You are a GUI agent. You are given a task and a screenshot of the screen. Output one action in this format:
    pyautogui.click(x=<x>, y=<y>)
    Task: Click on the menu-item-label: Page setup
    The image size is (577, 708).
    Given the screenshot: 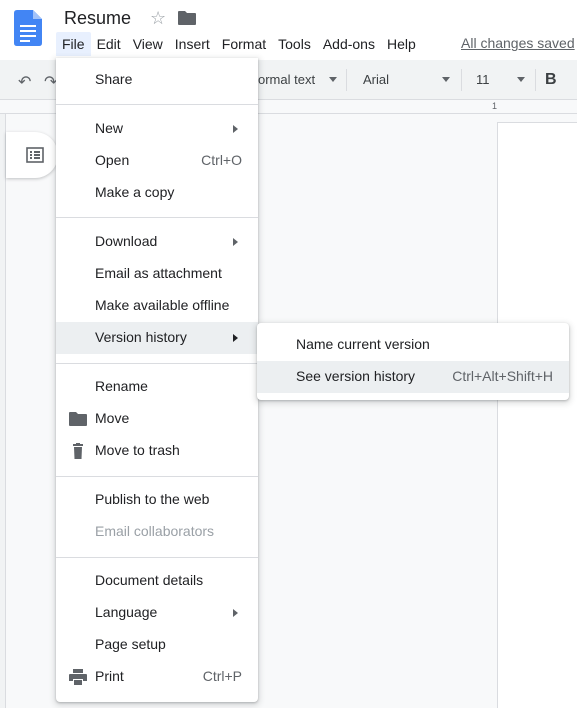 What is the action you would take?
    pyautogui.click(x=130, y=644)
    